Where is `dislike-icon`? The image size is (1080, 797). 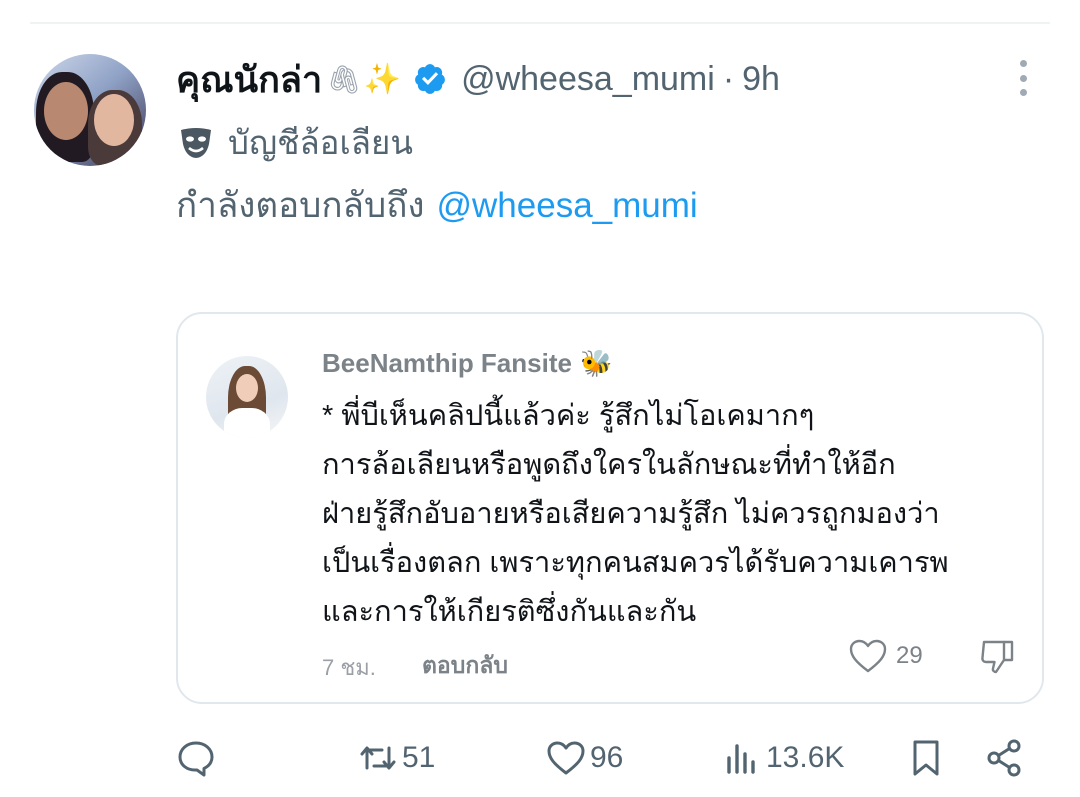 dislike-icon is located at coordinates (997, 657).